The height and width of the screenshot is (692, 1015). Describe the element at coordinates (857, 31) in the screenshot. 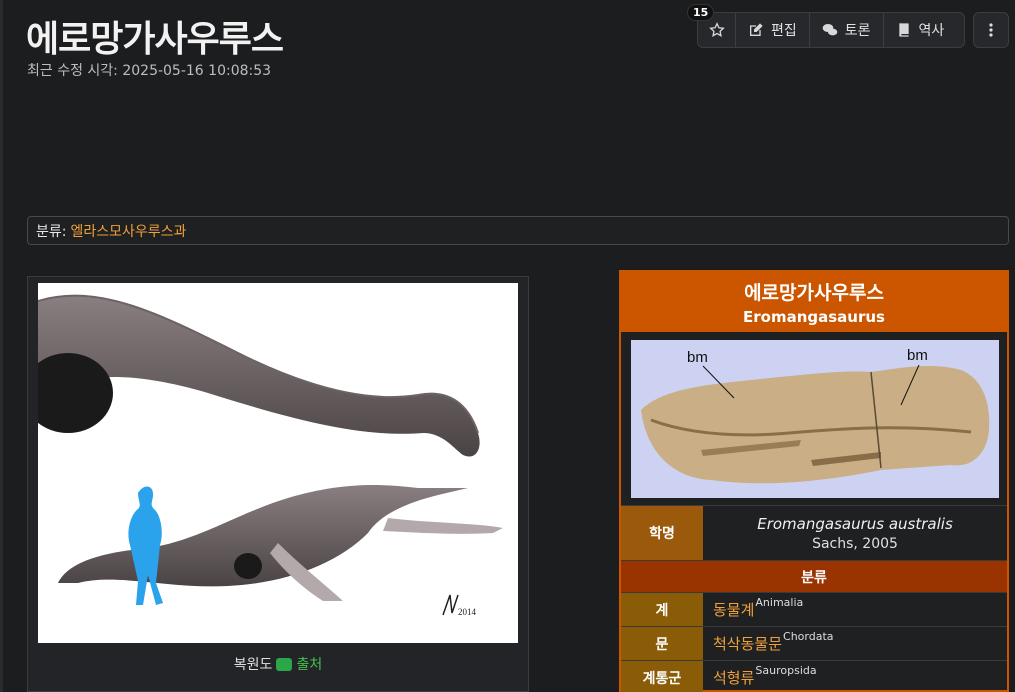

I see `discuss-label: 토론` at that location.